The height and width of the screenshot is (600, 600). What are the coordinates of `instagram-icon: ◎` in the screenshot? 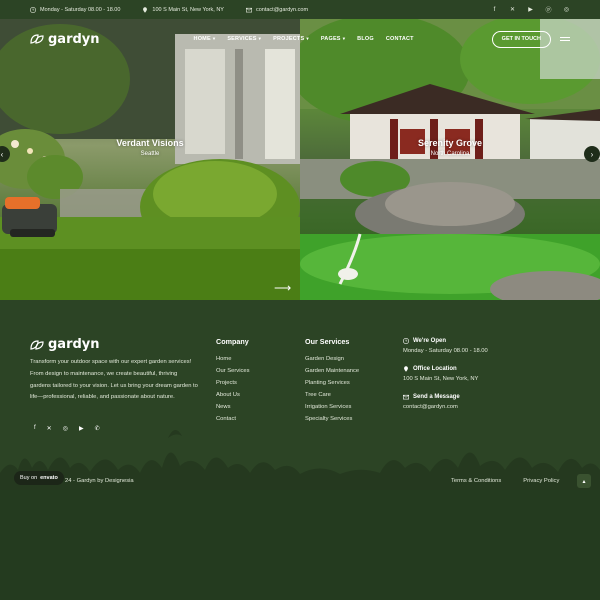 It's located at (566, 9).